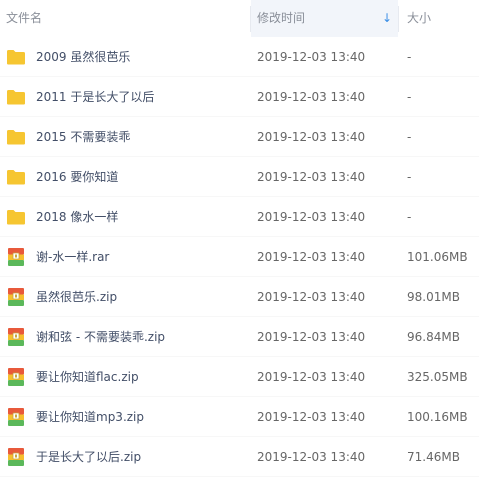 The height and width of the screenshot is (477, 479). I want to click on file-size: 325.05MB, so click(437, 377).